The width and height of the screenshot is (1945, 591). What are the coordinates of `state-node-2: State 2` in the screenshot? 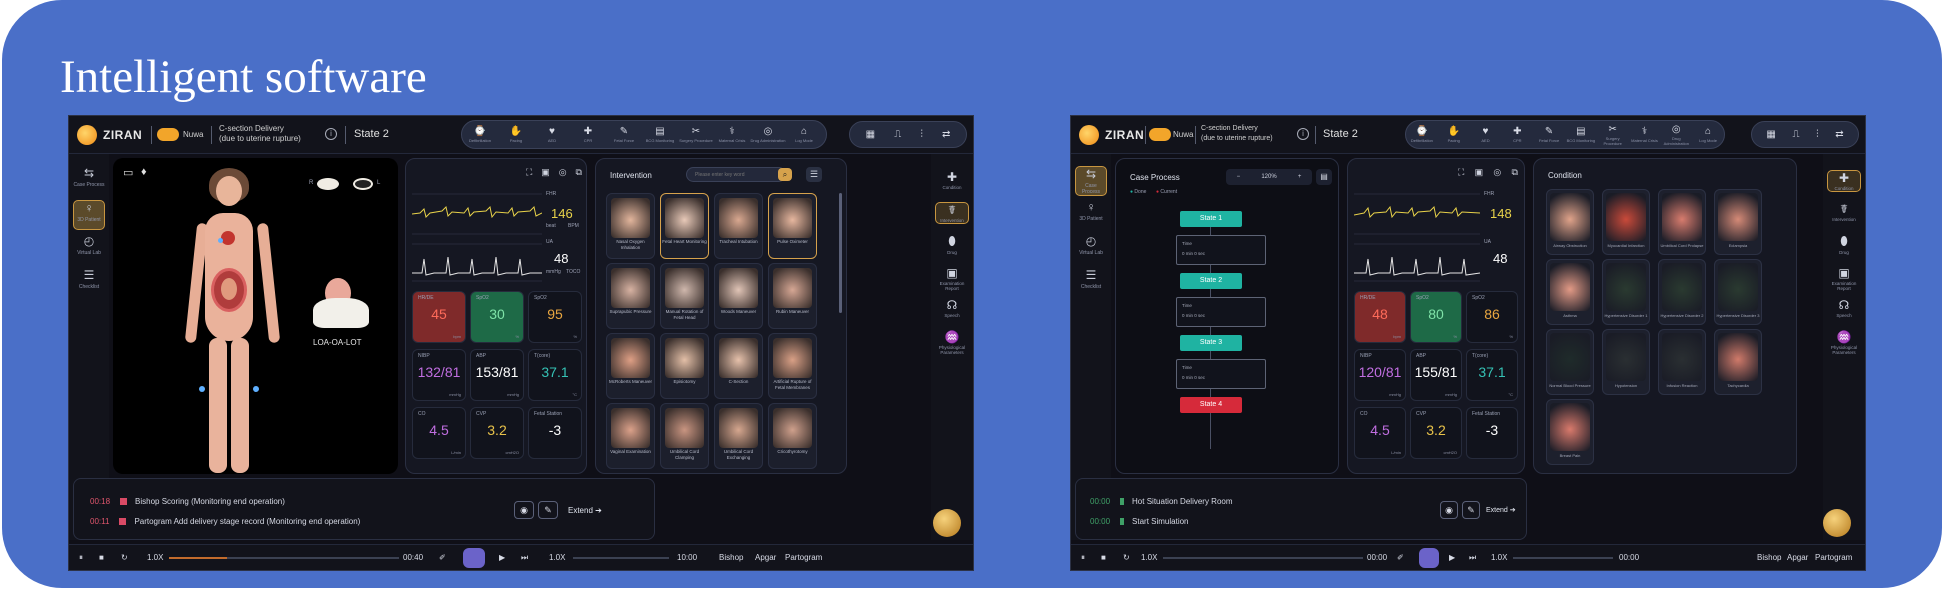 It's located at (1211, 281).